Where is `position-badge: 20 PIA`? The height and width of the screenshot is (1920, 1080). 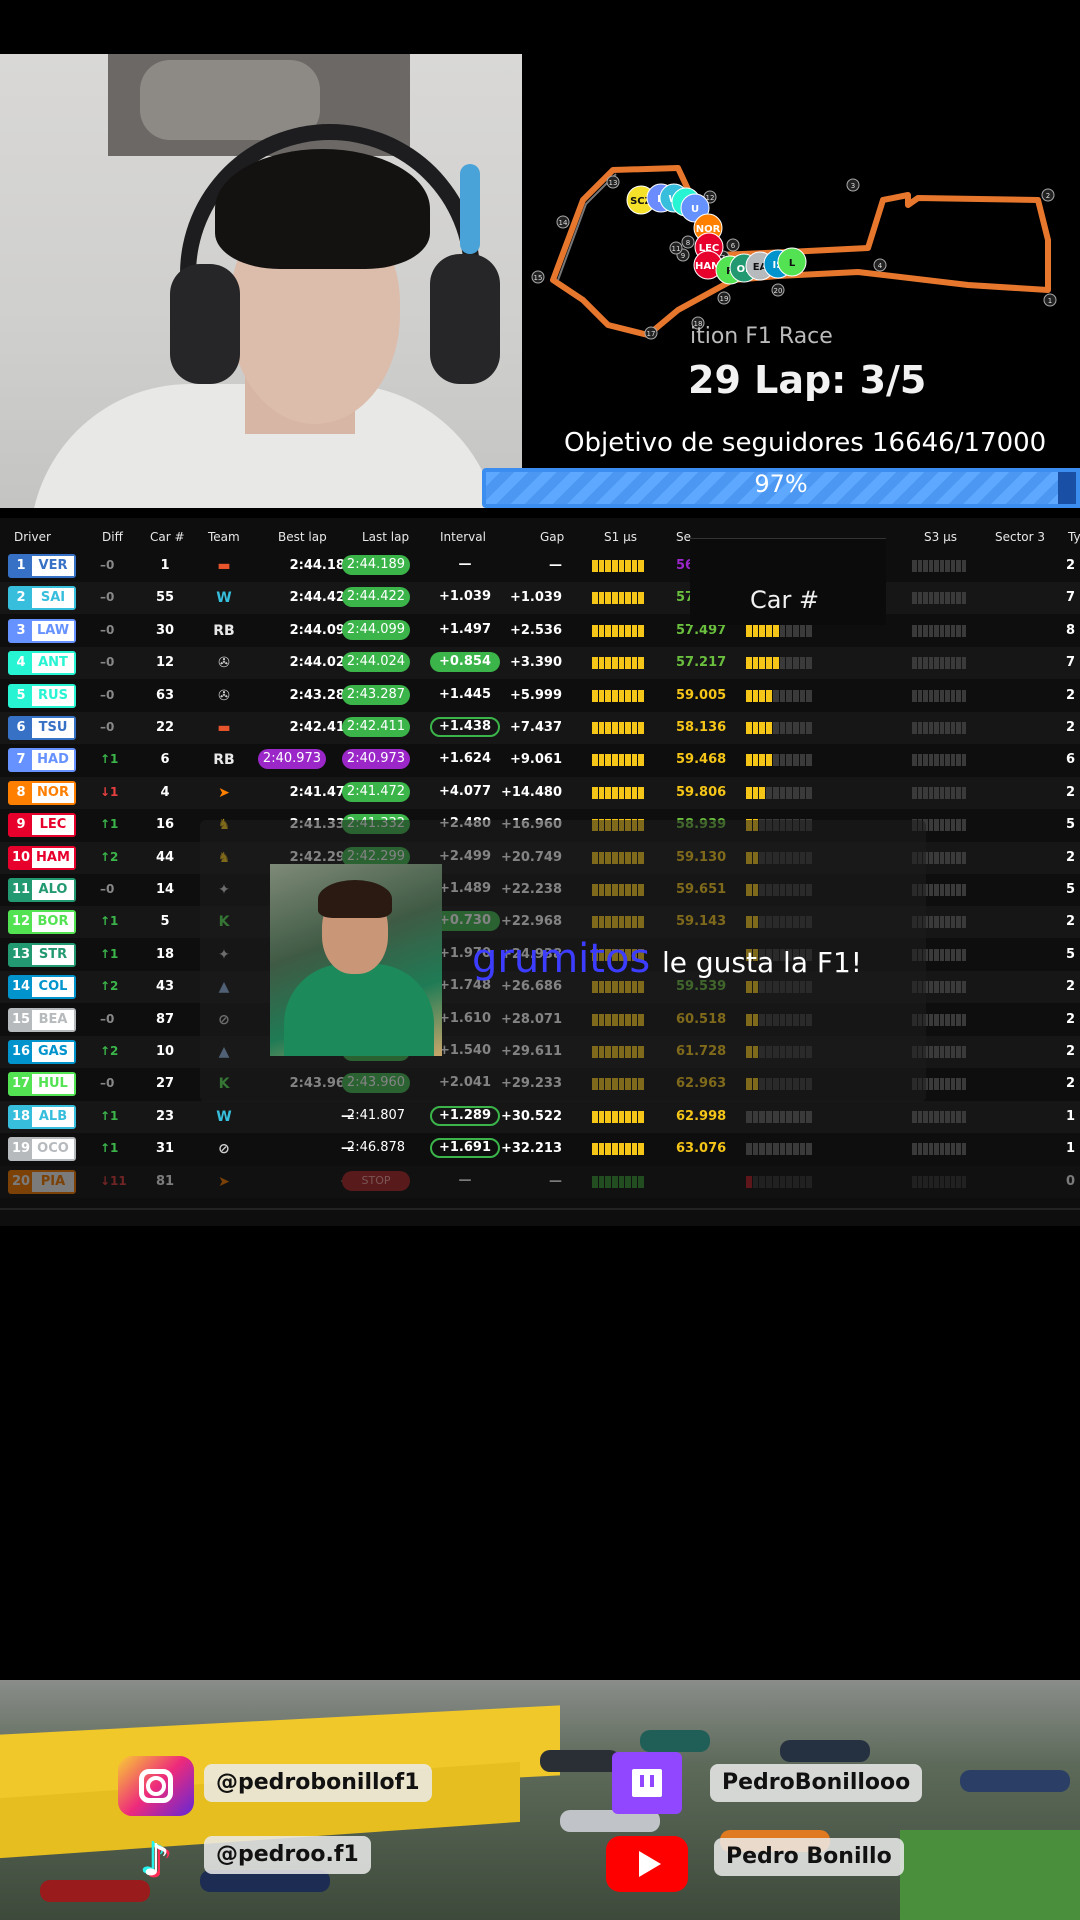 position-badge: 20 PIA is located at coordinates (42, 1181).